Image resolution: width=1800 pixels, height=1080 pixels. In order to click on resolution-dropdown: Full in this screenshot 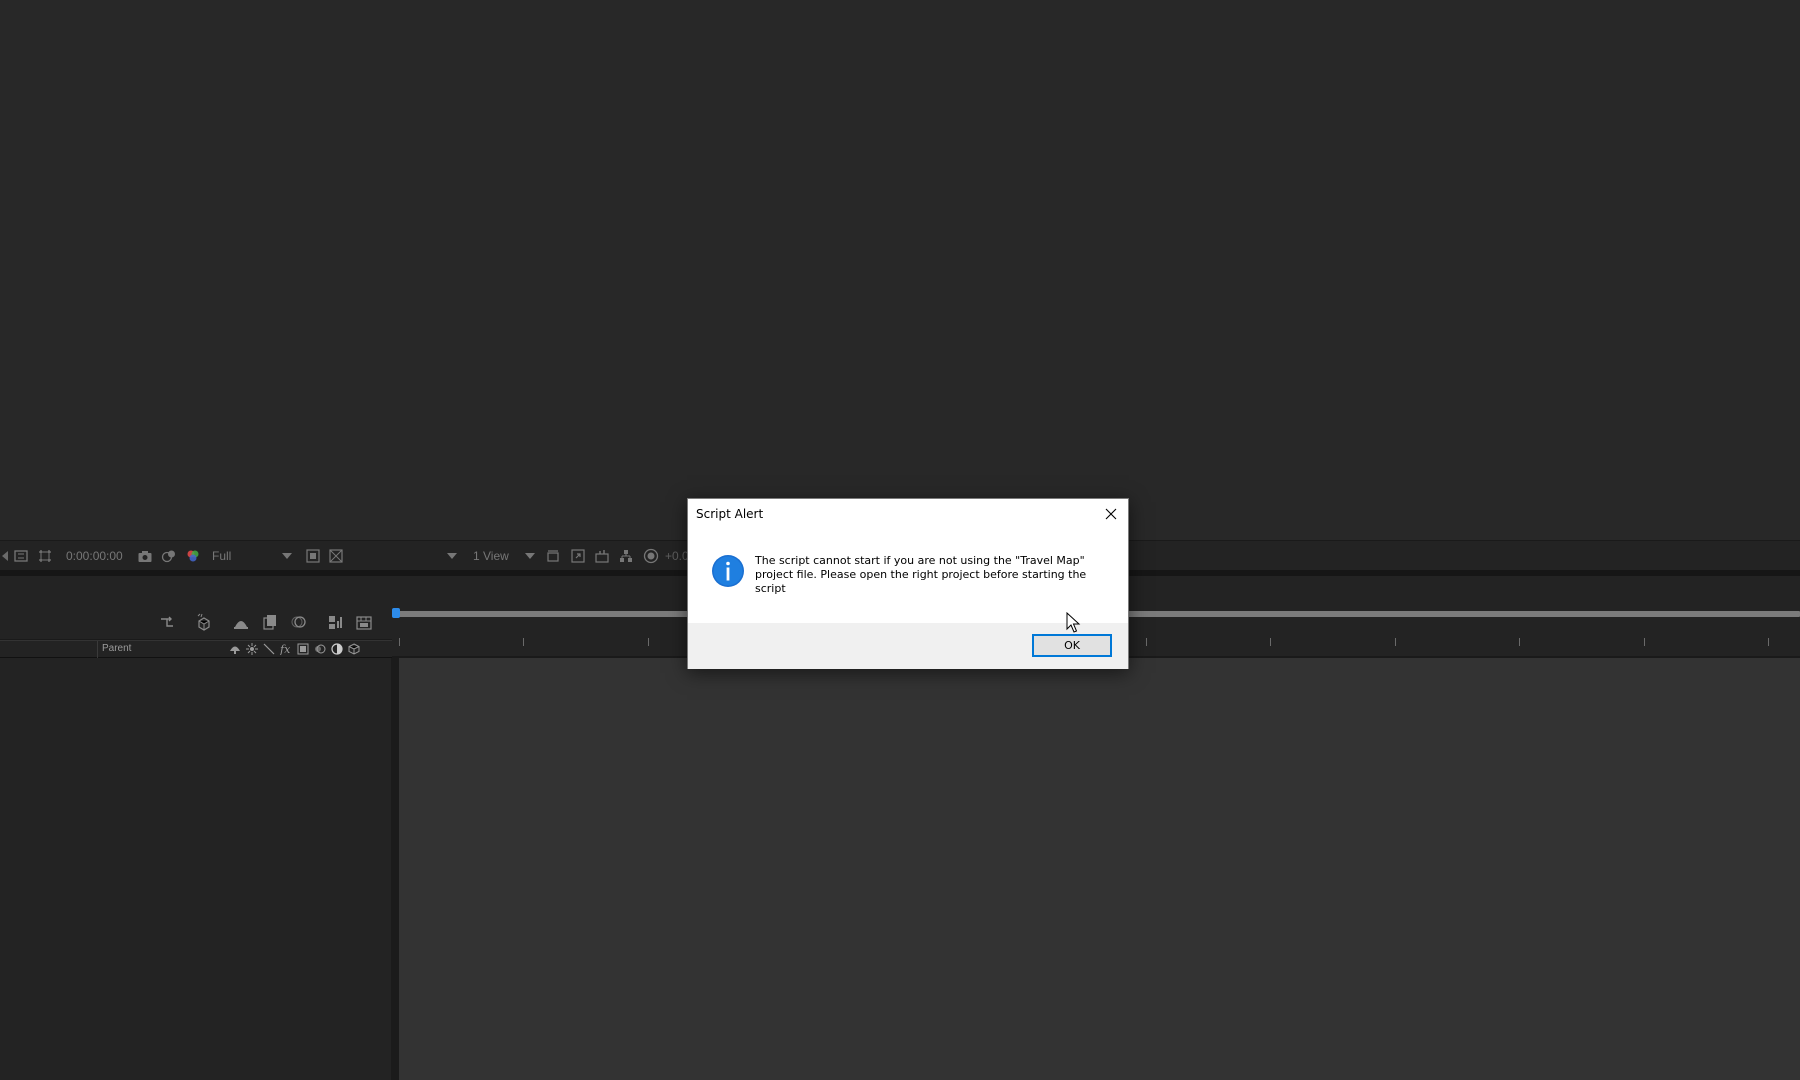, I will do `click(255, 556)`.